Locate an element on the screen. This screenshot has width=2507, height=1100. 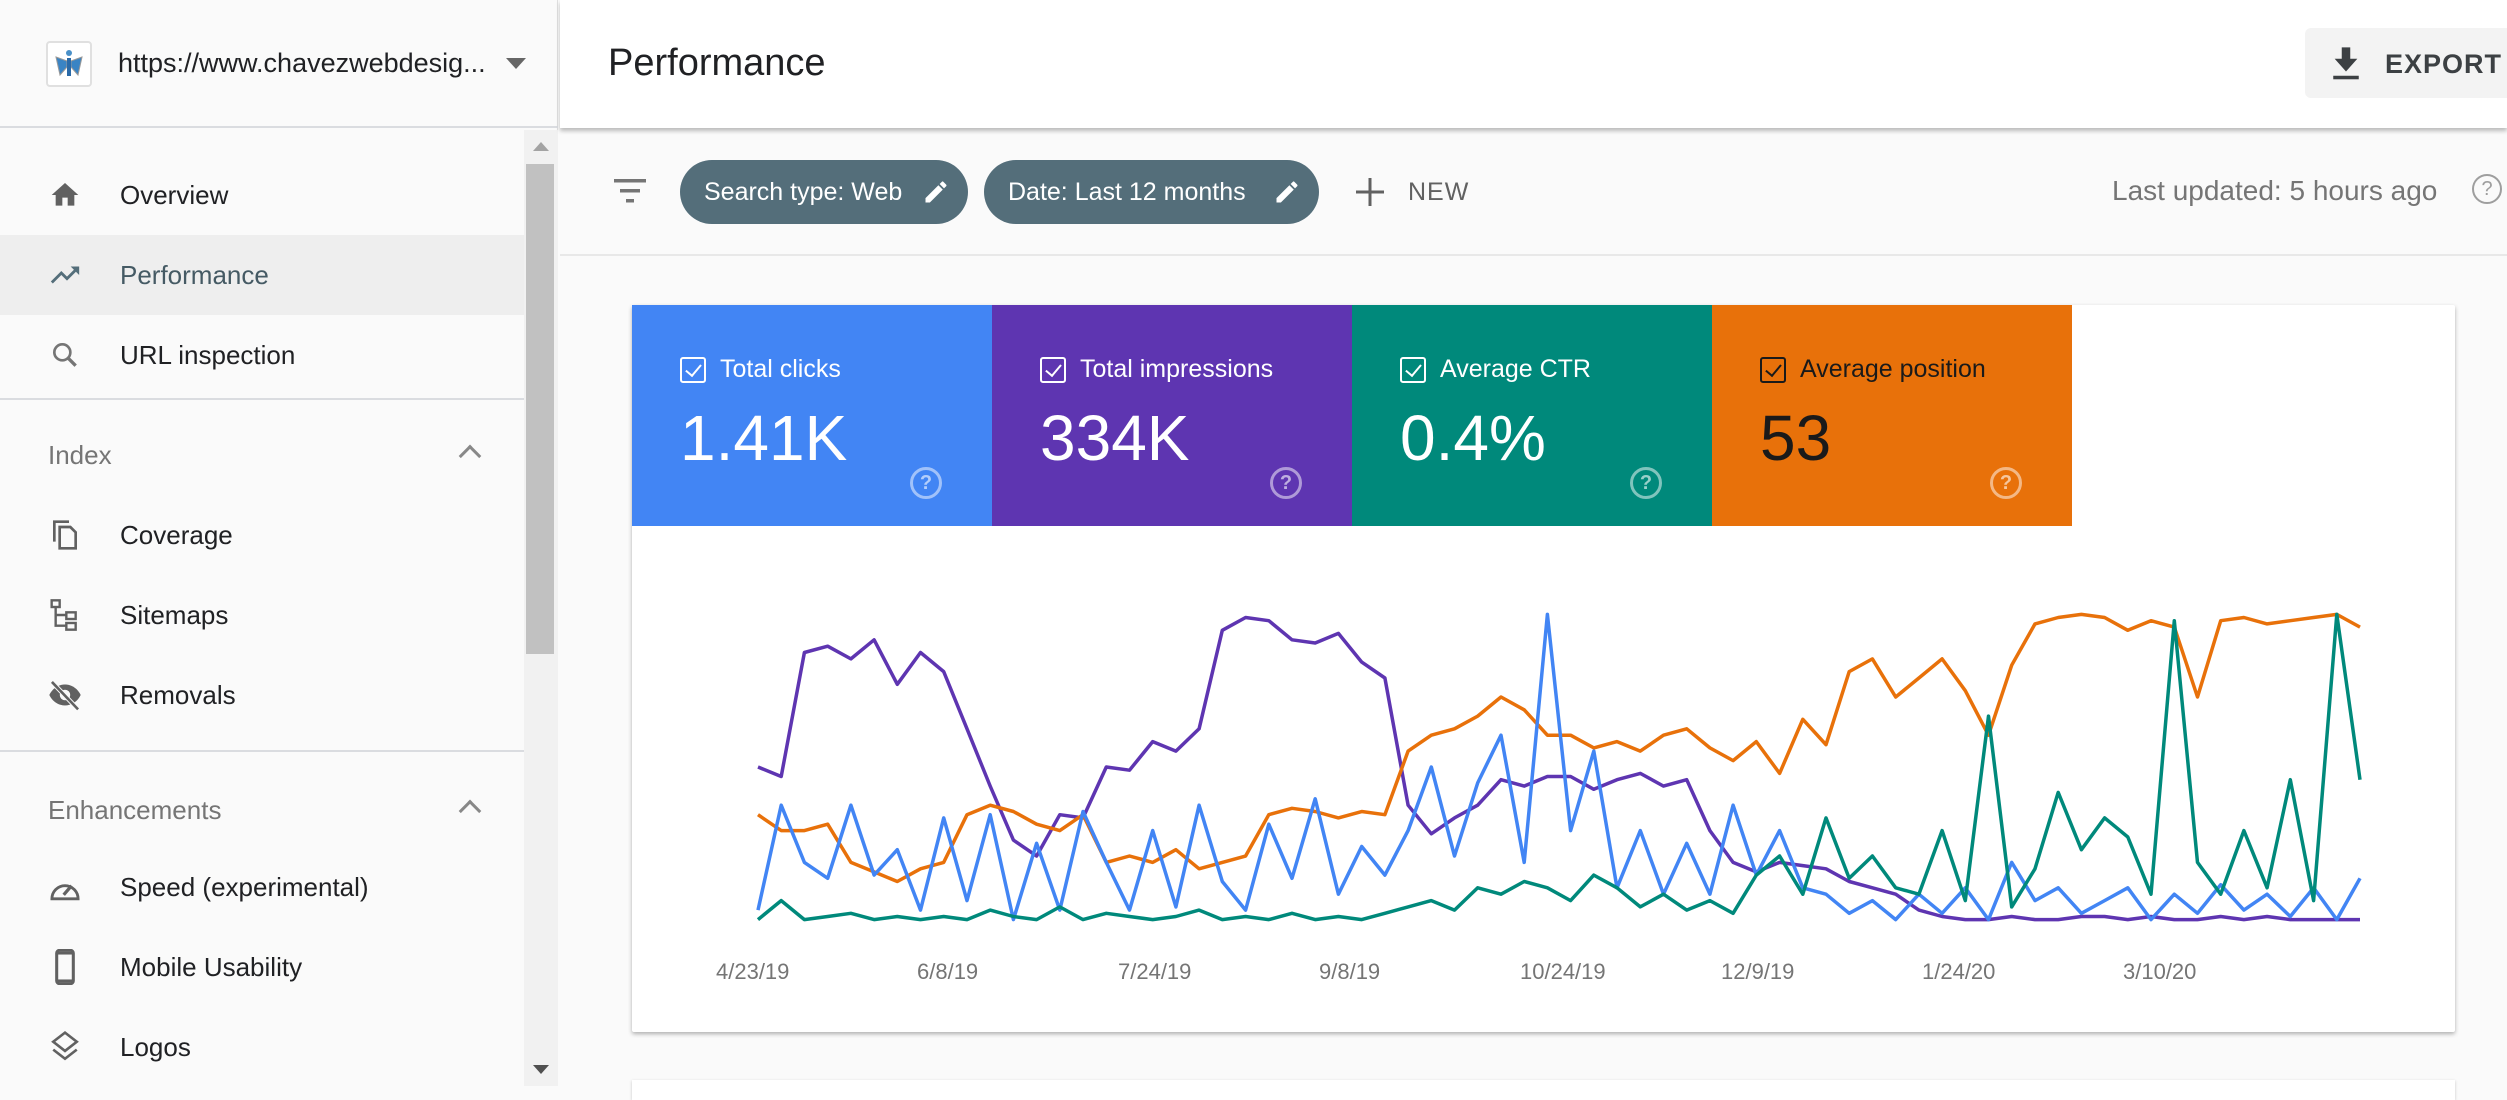
sidebar-item-label: Removals is located at coordinates (178, 694).